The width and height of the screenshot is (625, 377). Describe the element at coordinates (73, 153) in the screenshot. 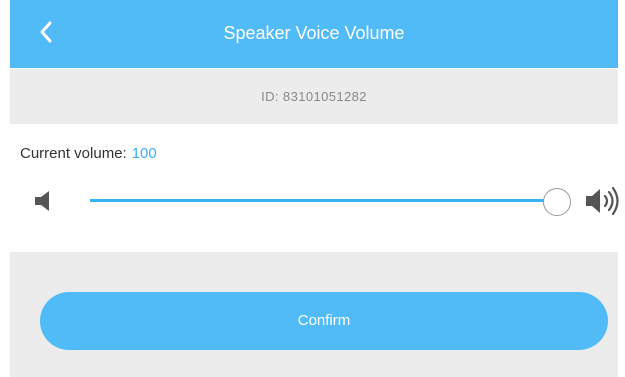

I see `current-volume-label: Current volume:` at that location.